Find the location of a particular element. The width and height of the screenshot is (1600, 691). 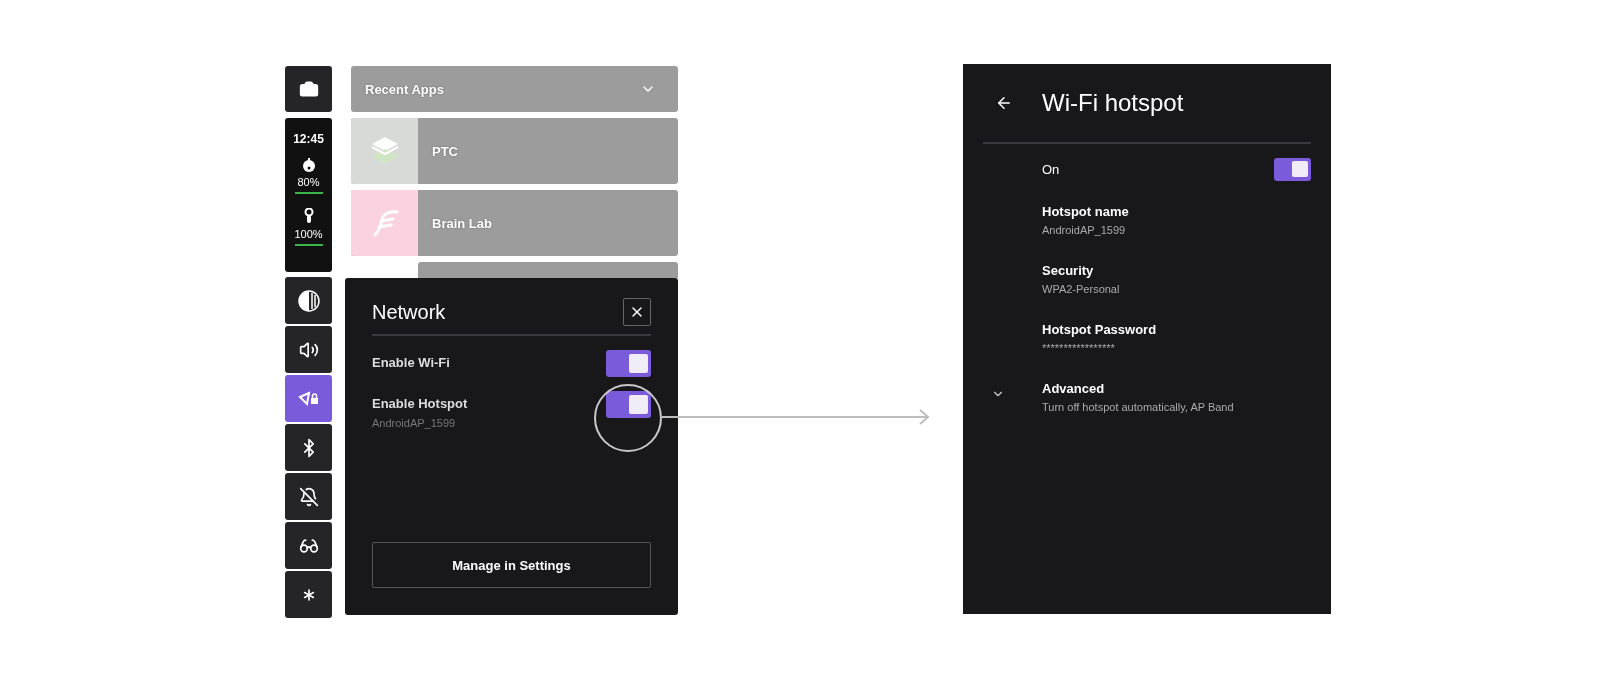

bell-off-icon is located at coordinates (308, 496).